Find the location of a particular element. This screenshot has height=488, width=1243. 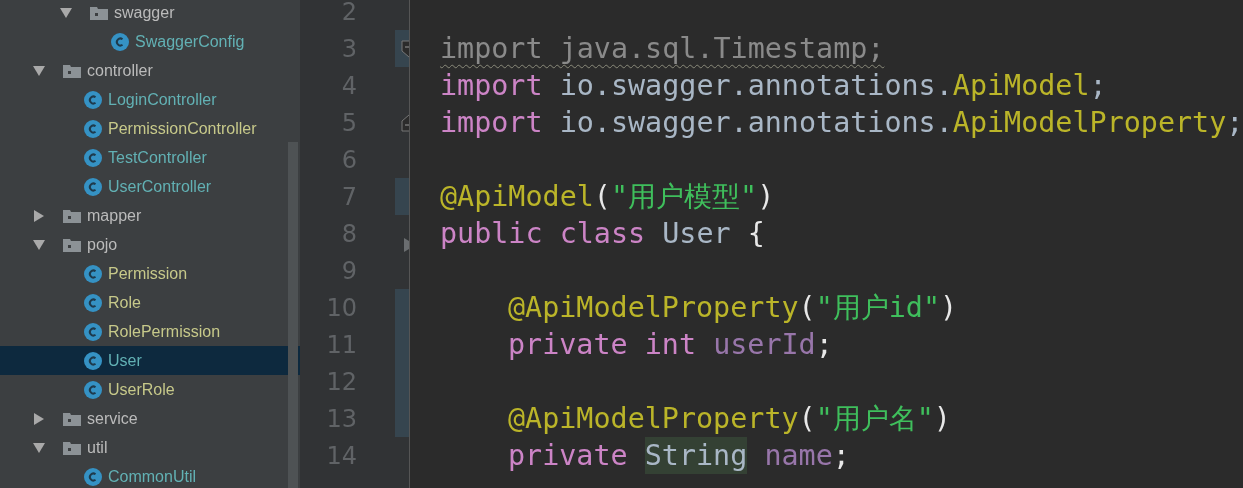

item-label: service is located at coordinates (112, 418).